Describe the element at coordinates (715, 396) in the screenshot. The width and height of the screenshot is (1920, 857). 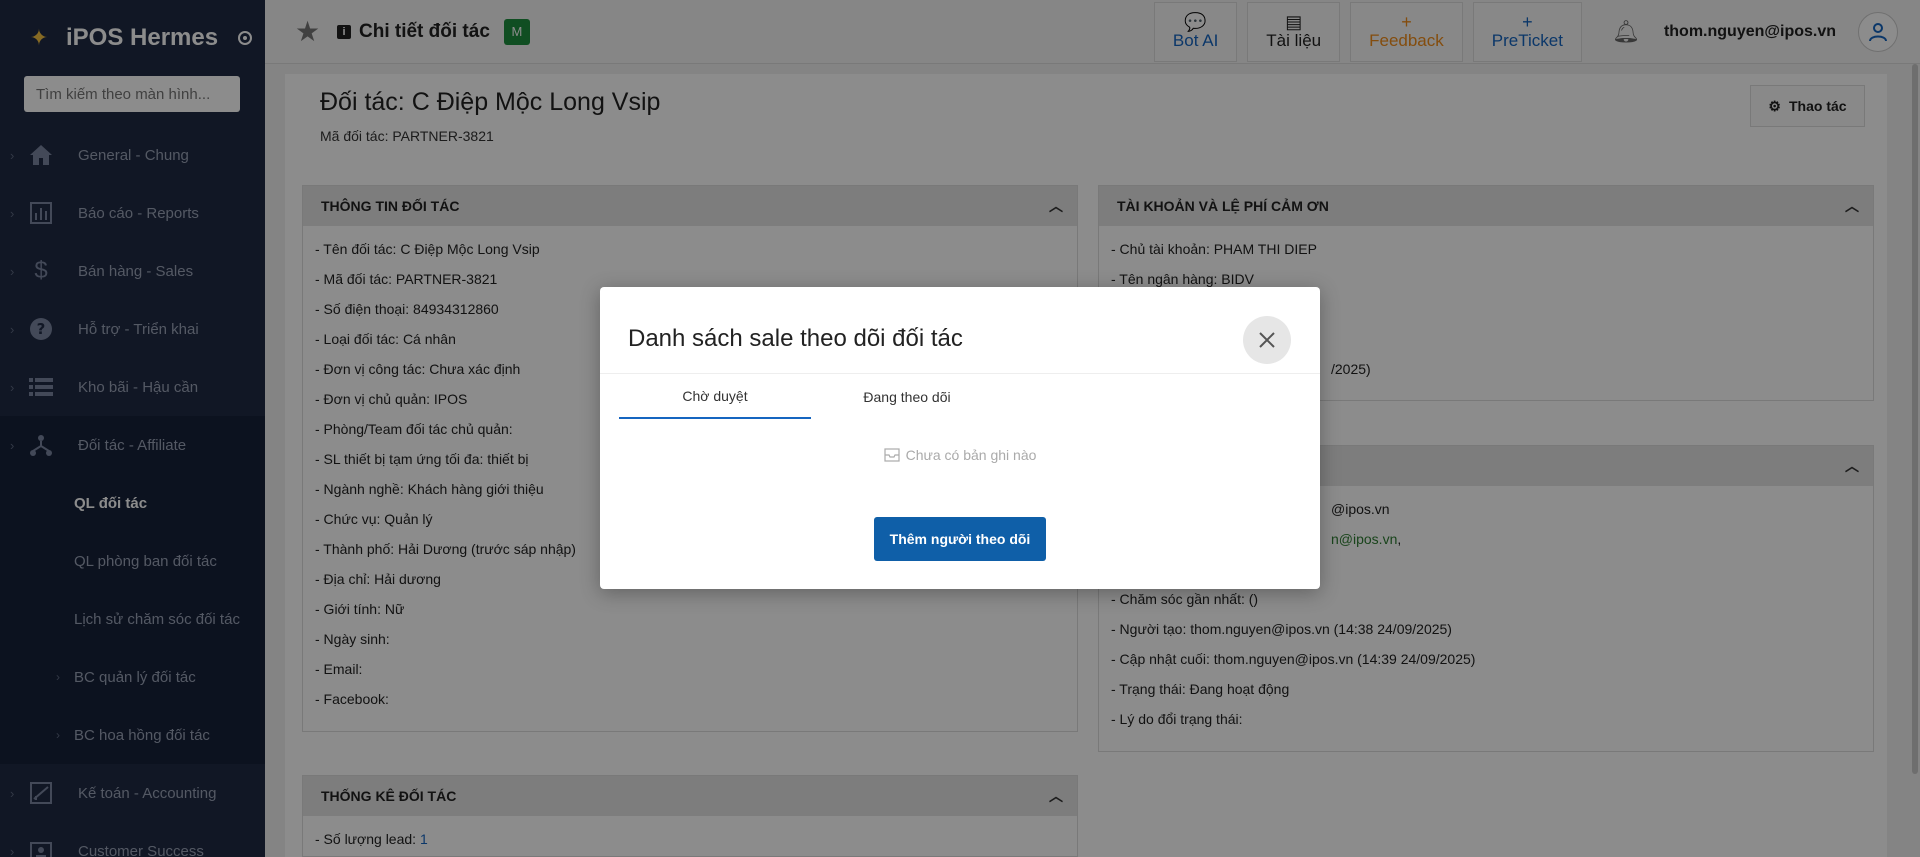
I see `tab-pending: Chờ duyệt` at that location.